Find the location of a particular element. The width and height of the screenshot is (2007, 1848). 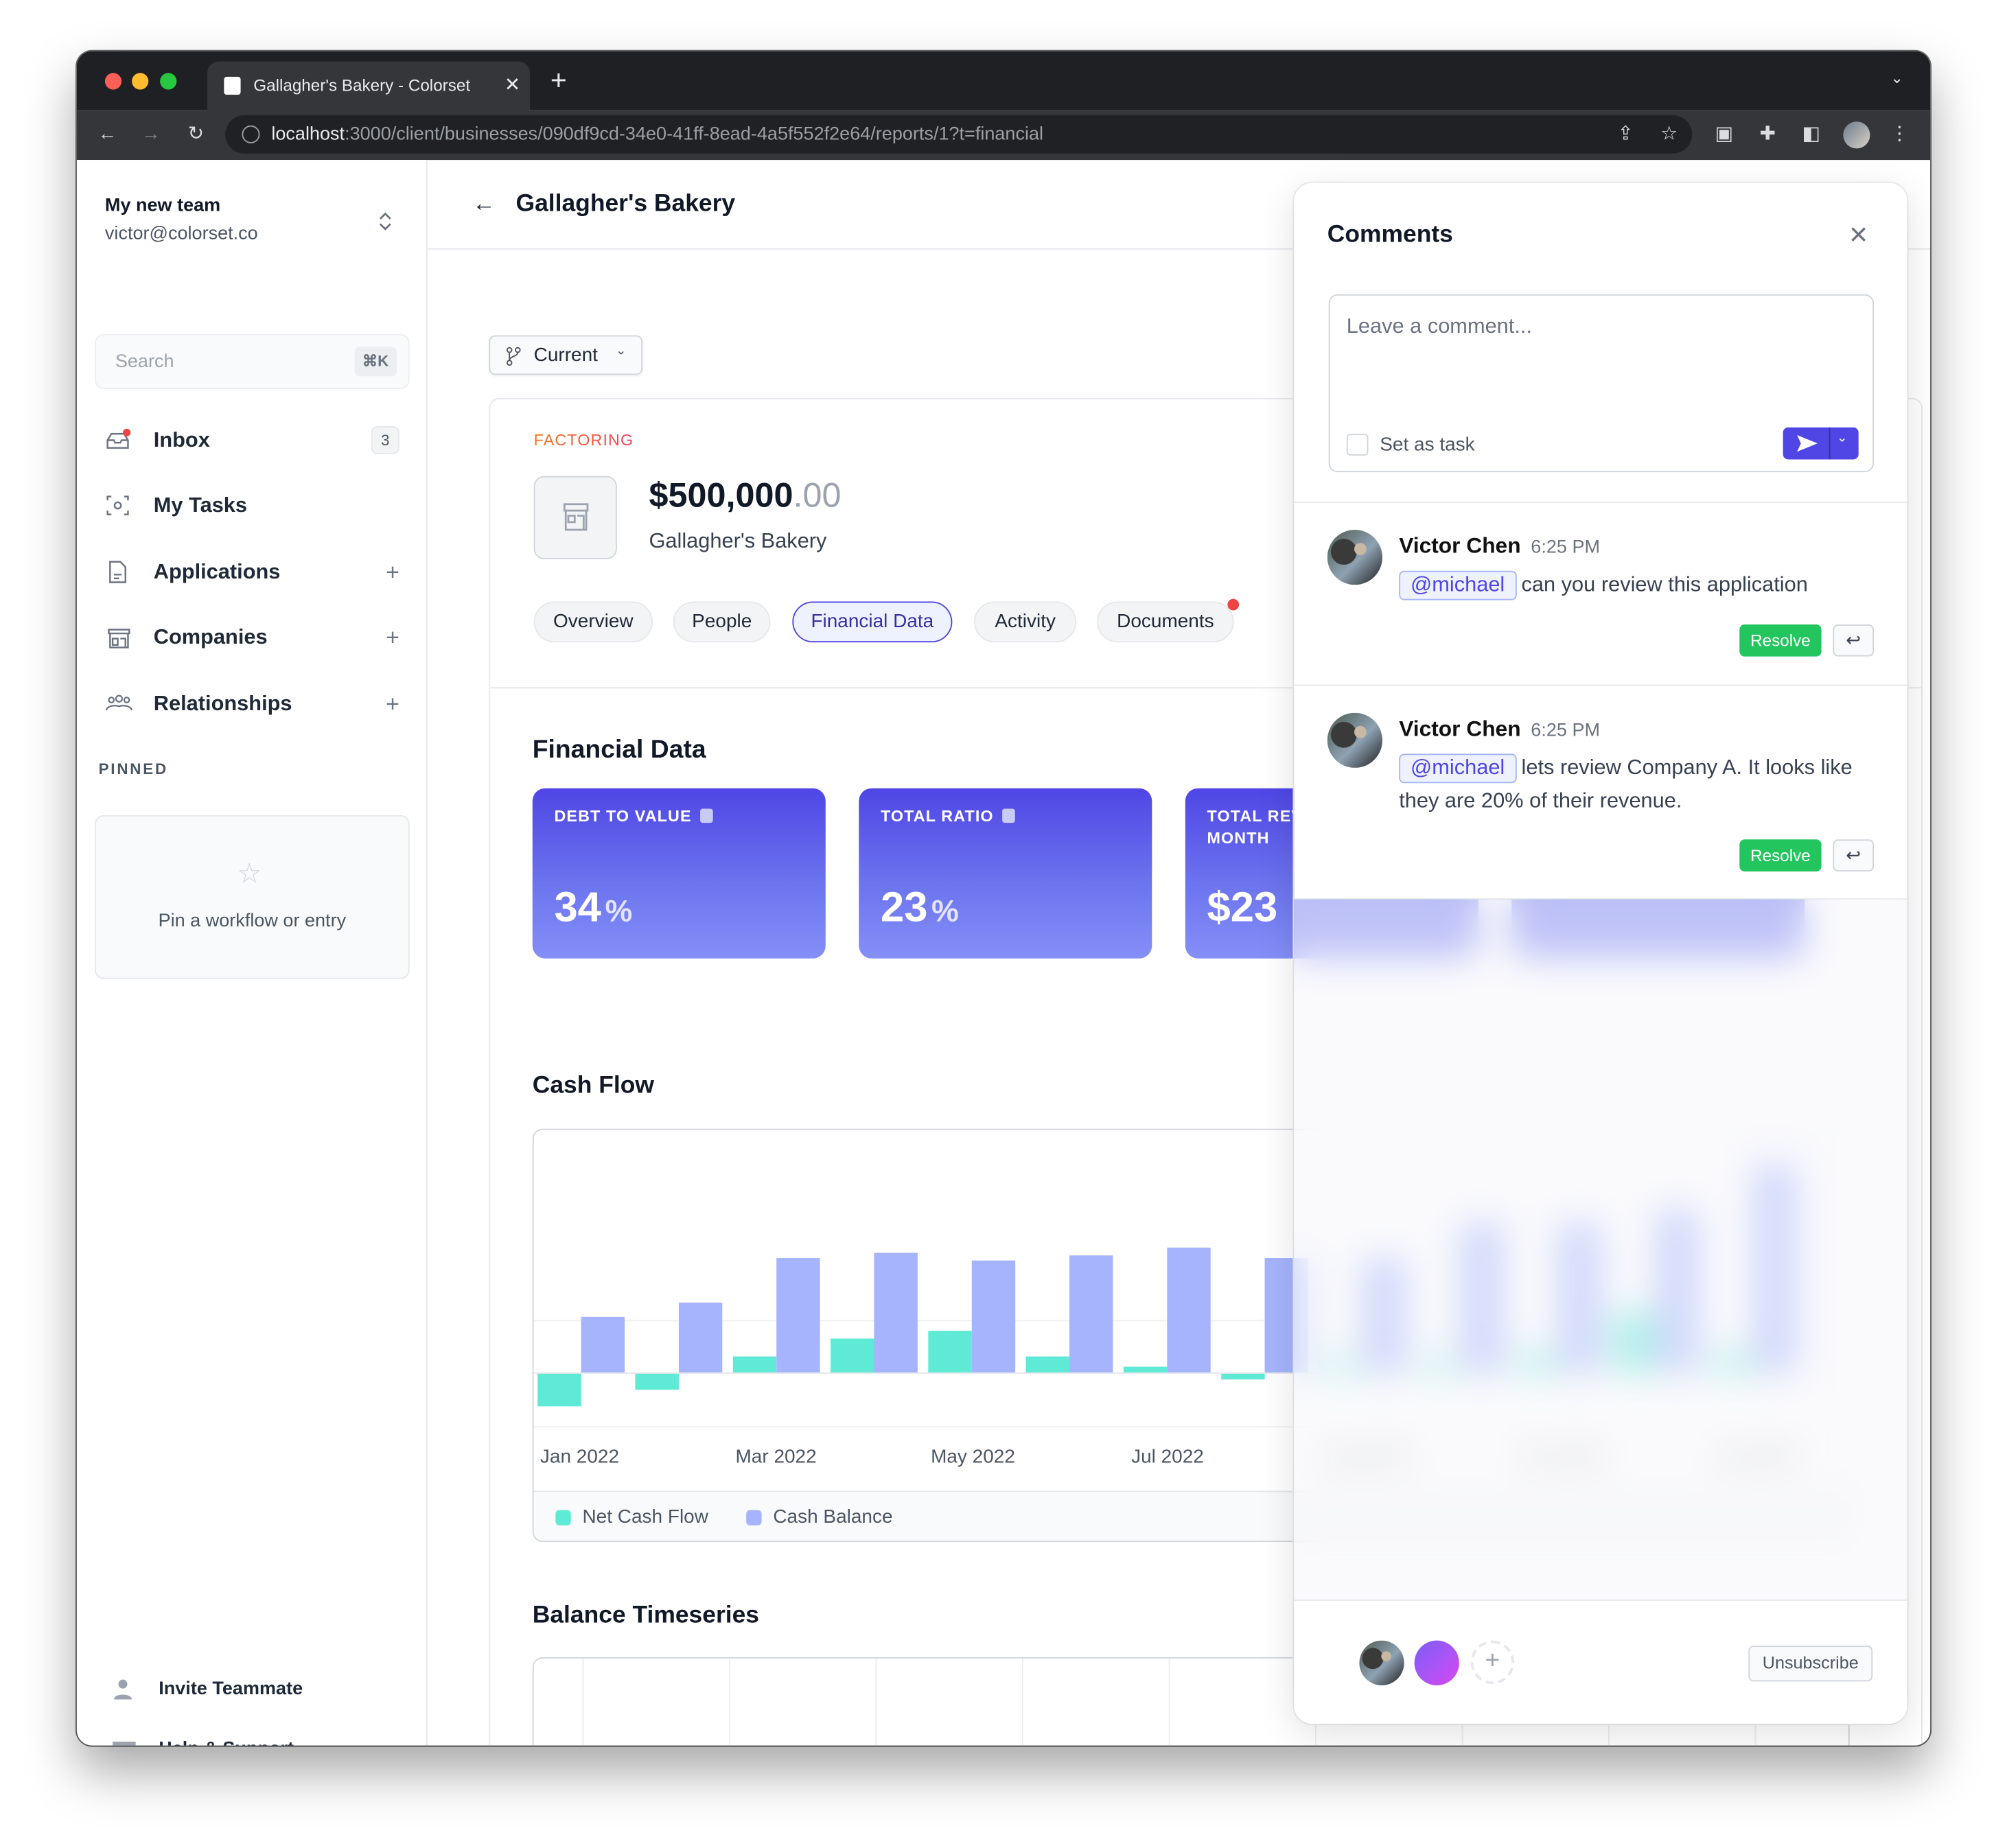

kpi-label: TOTAL RATIO is located at coordinates (937, 816).